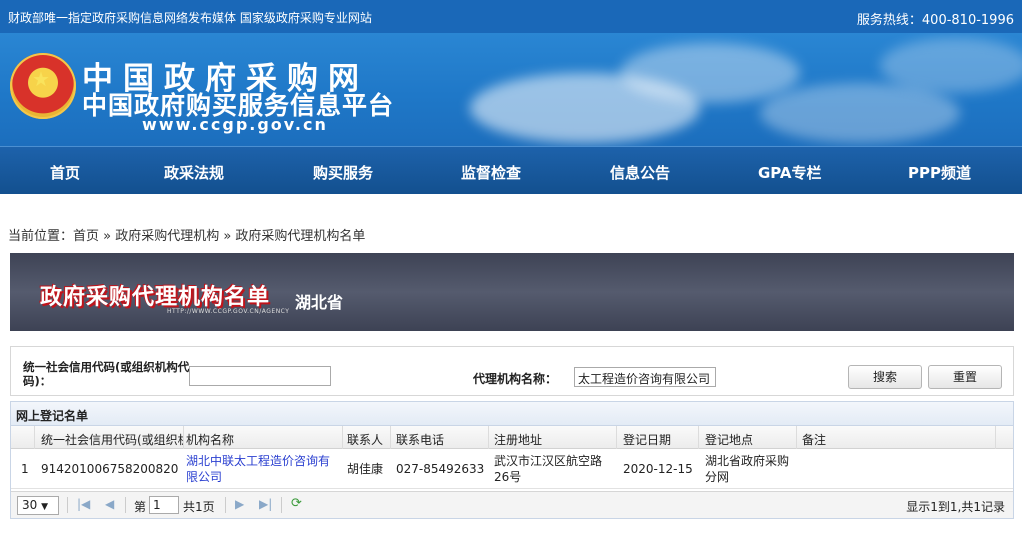 The height and width of the screenshot is (533, 1022). What do you see at coordinates (164, 505) in the screenshot?
I see `page-number-input: 1` at bounding box center [164, 505].